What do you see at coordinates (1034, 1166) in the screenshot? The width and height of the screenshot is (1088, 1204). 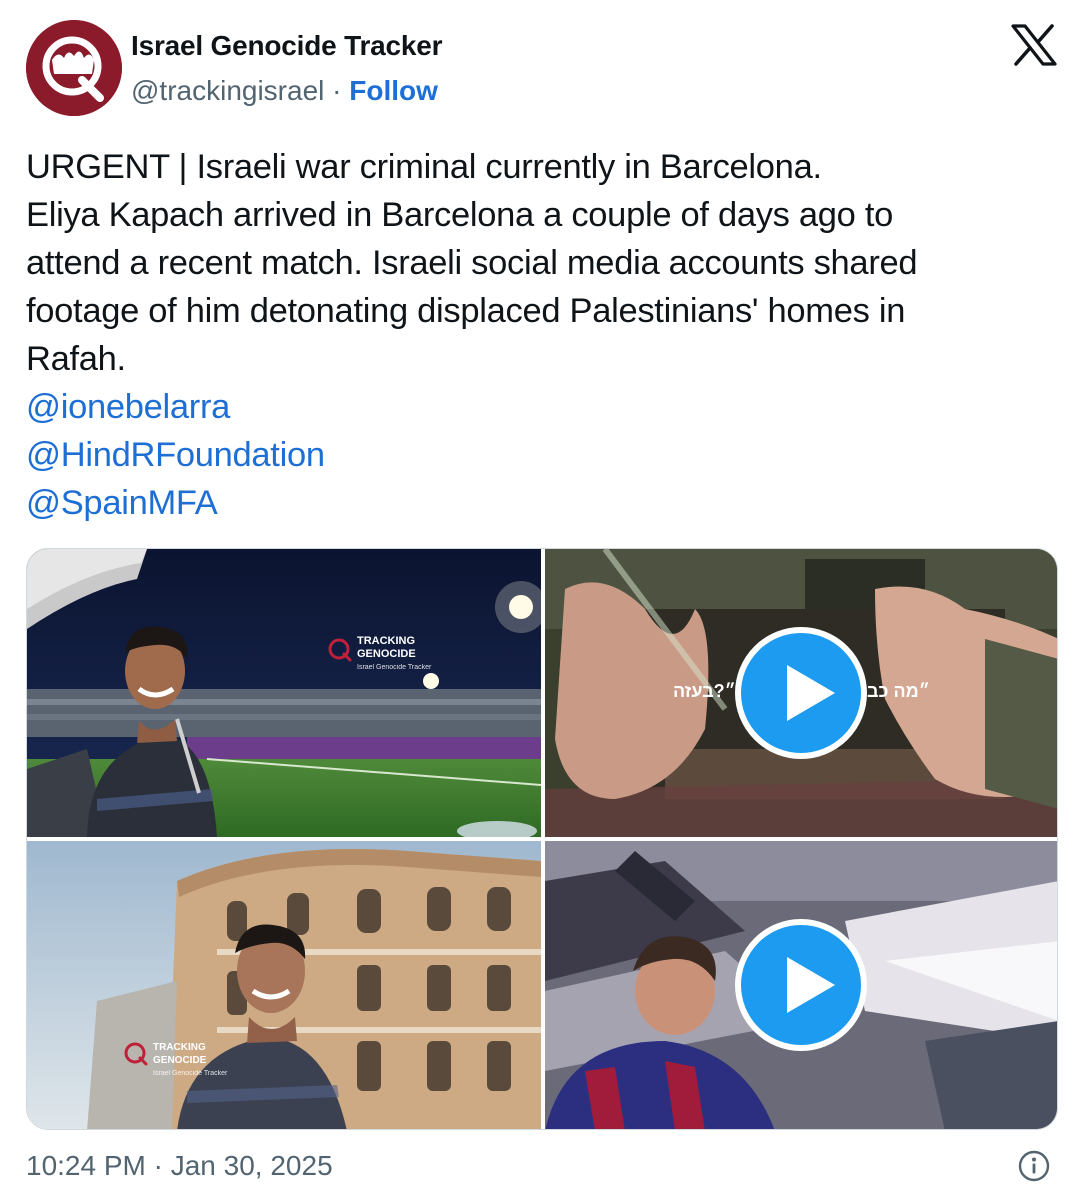 I see `info-icon` at bounding box center [1034, 1166].